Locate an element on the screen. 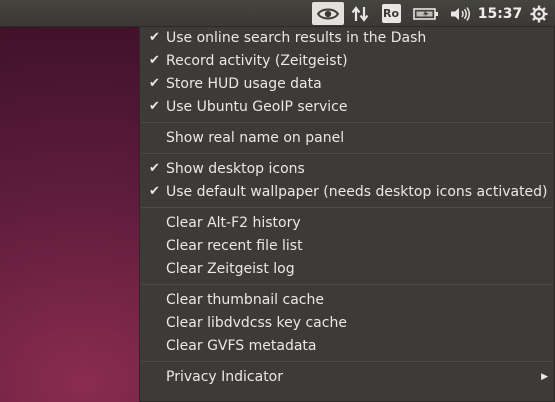 This screenshot has width=555, height=402. battery-icon is located at coordinates (425, 13).